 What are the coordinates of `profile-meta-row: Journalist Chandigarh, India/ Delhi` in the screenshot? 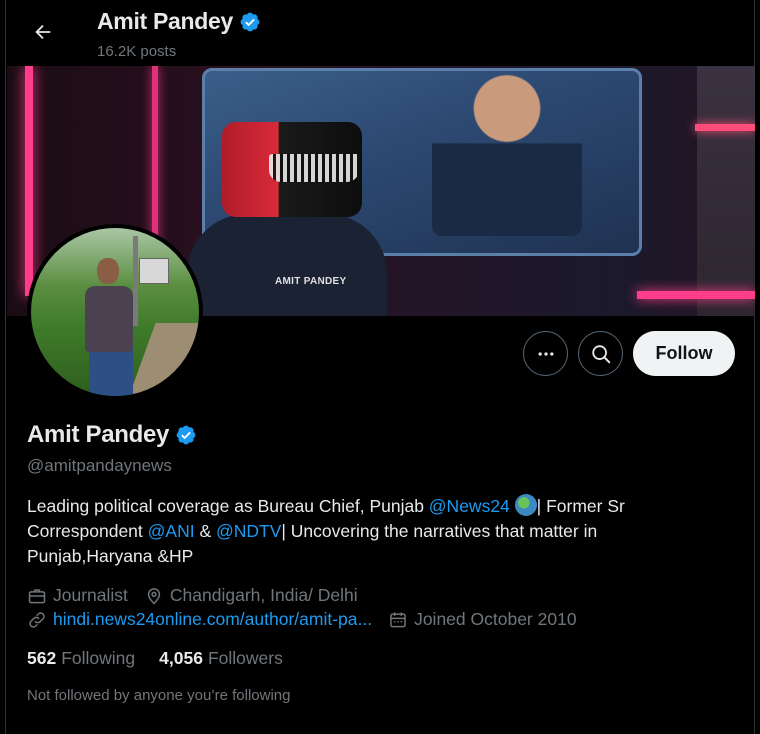 It's located at (200, 595).